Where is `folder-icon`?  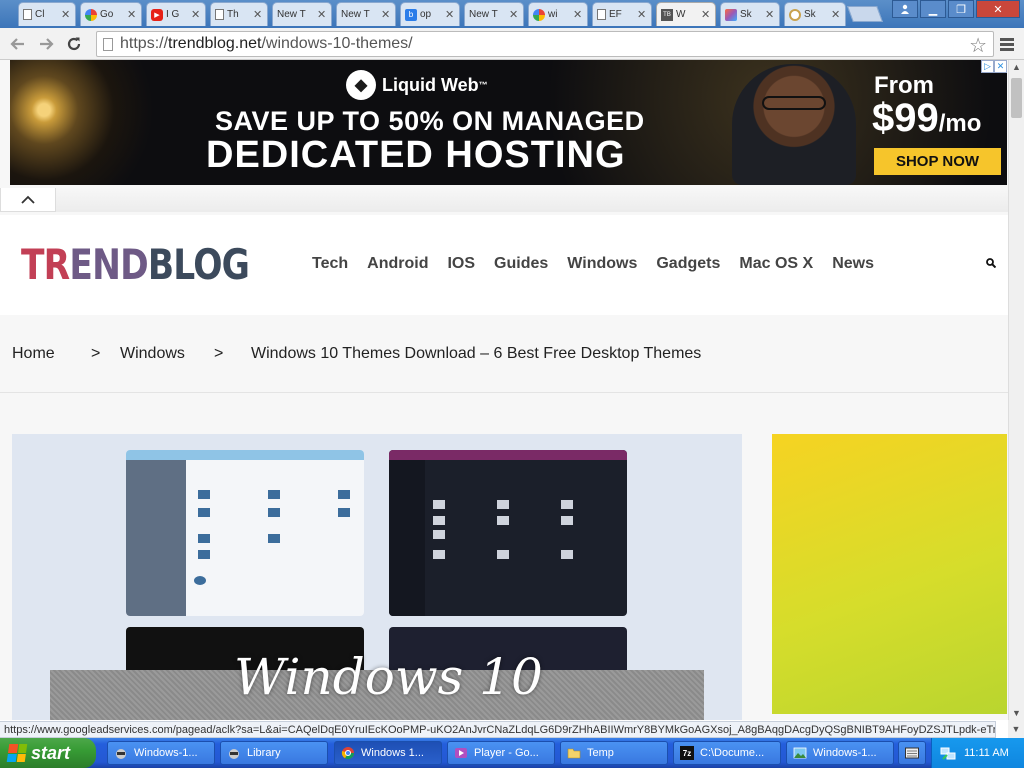 folder-icon is located at coordinates (574, 753).